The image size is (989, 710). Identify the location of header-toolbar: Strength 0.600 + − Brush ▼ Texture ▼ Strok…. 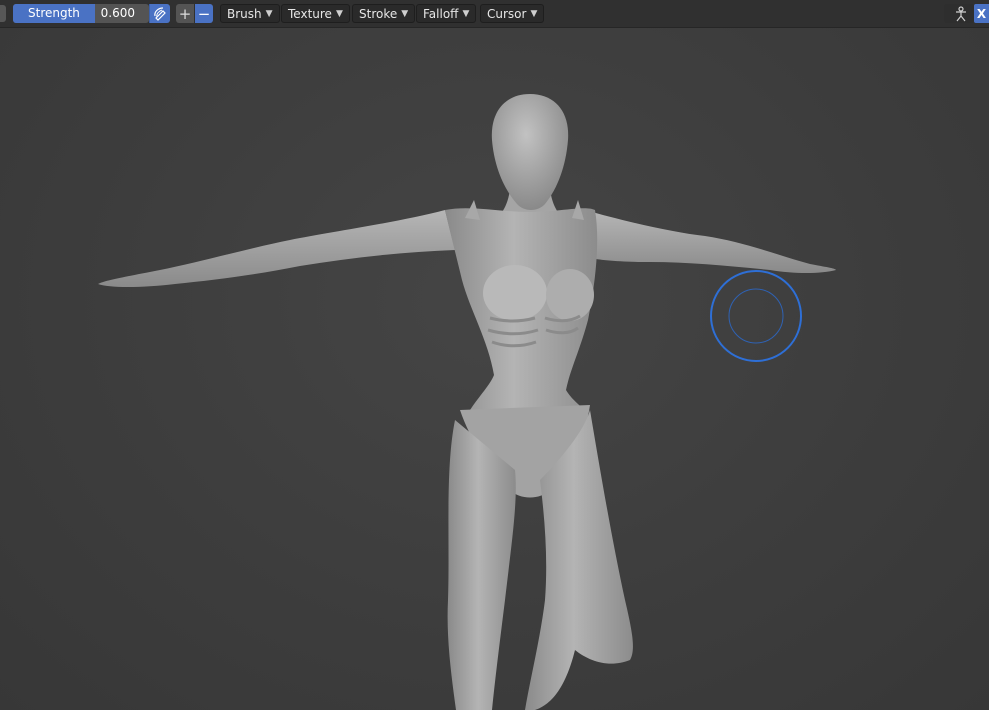
(494, 14).